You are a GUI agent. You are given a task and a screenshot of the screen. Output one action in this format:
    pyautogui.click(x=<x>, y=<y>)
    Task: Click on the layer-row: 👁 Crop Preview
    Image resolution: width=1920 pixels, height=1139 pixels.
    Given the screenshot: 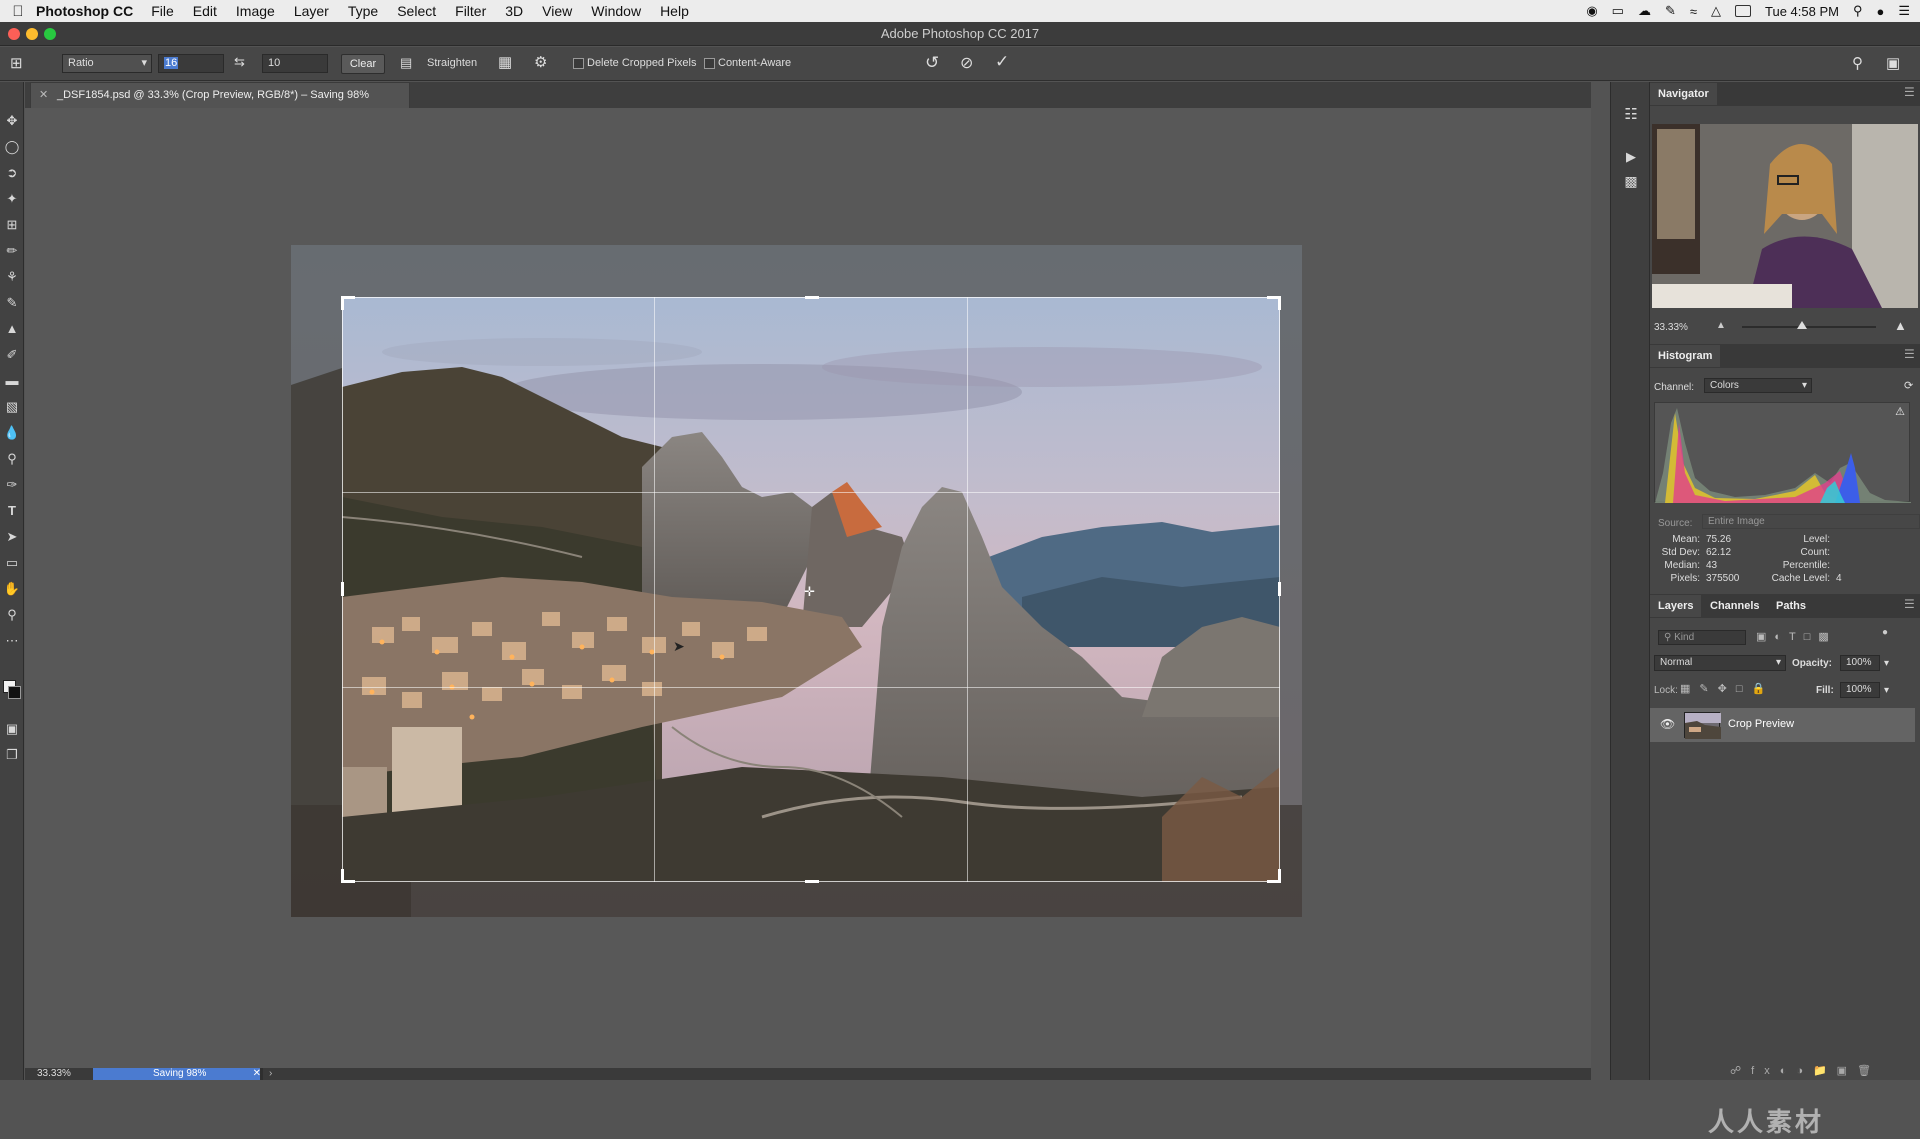 What is the action you would take?
    pyautogui.click(x=1782, y=725)
    